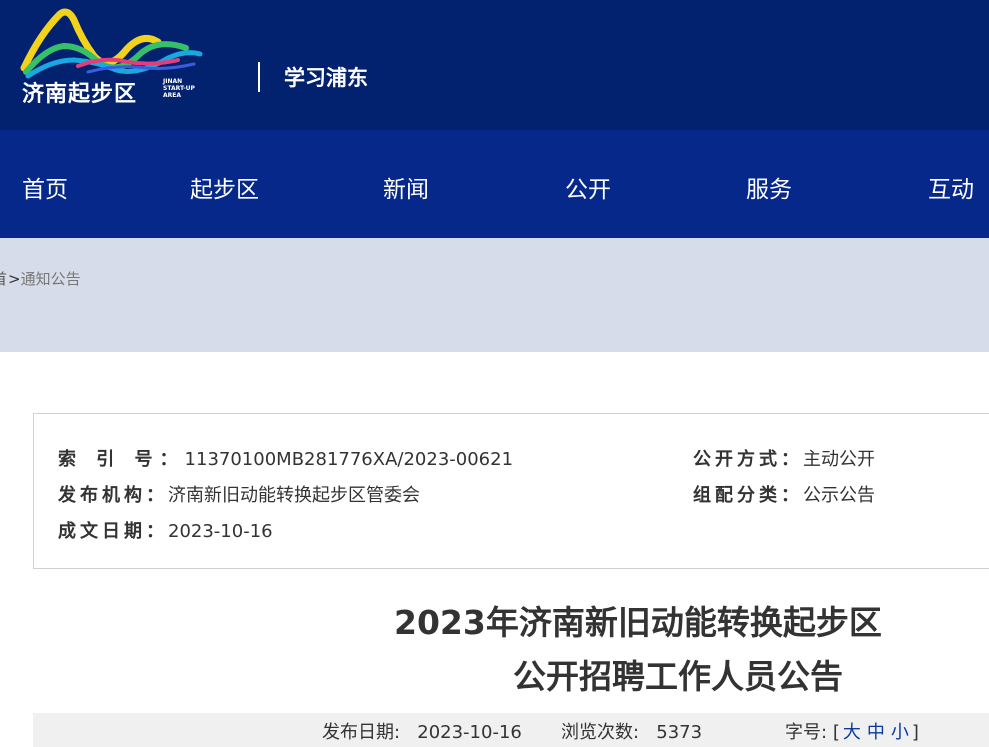 This screenshot has height=747, width=989. What do you see at coordinates (294, 495) in the screenshot?
I see `agency-value: 济南新旧动能转换起步区管委会` at bounding box center [294, 495].